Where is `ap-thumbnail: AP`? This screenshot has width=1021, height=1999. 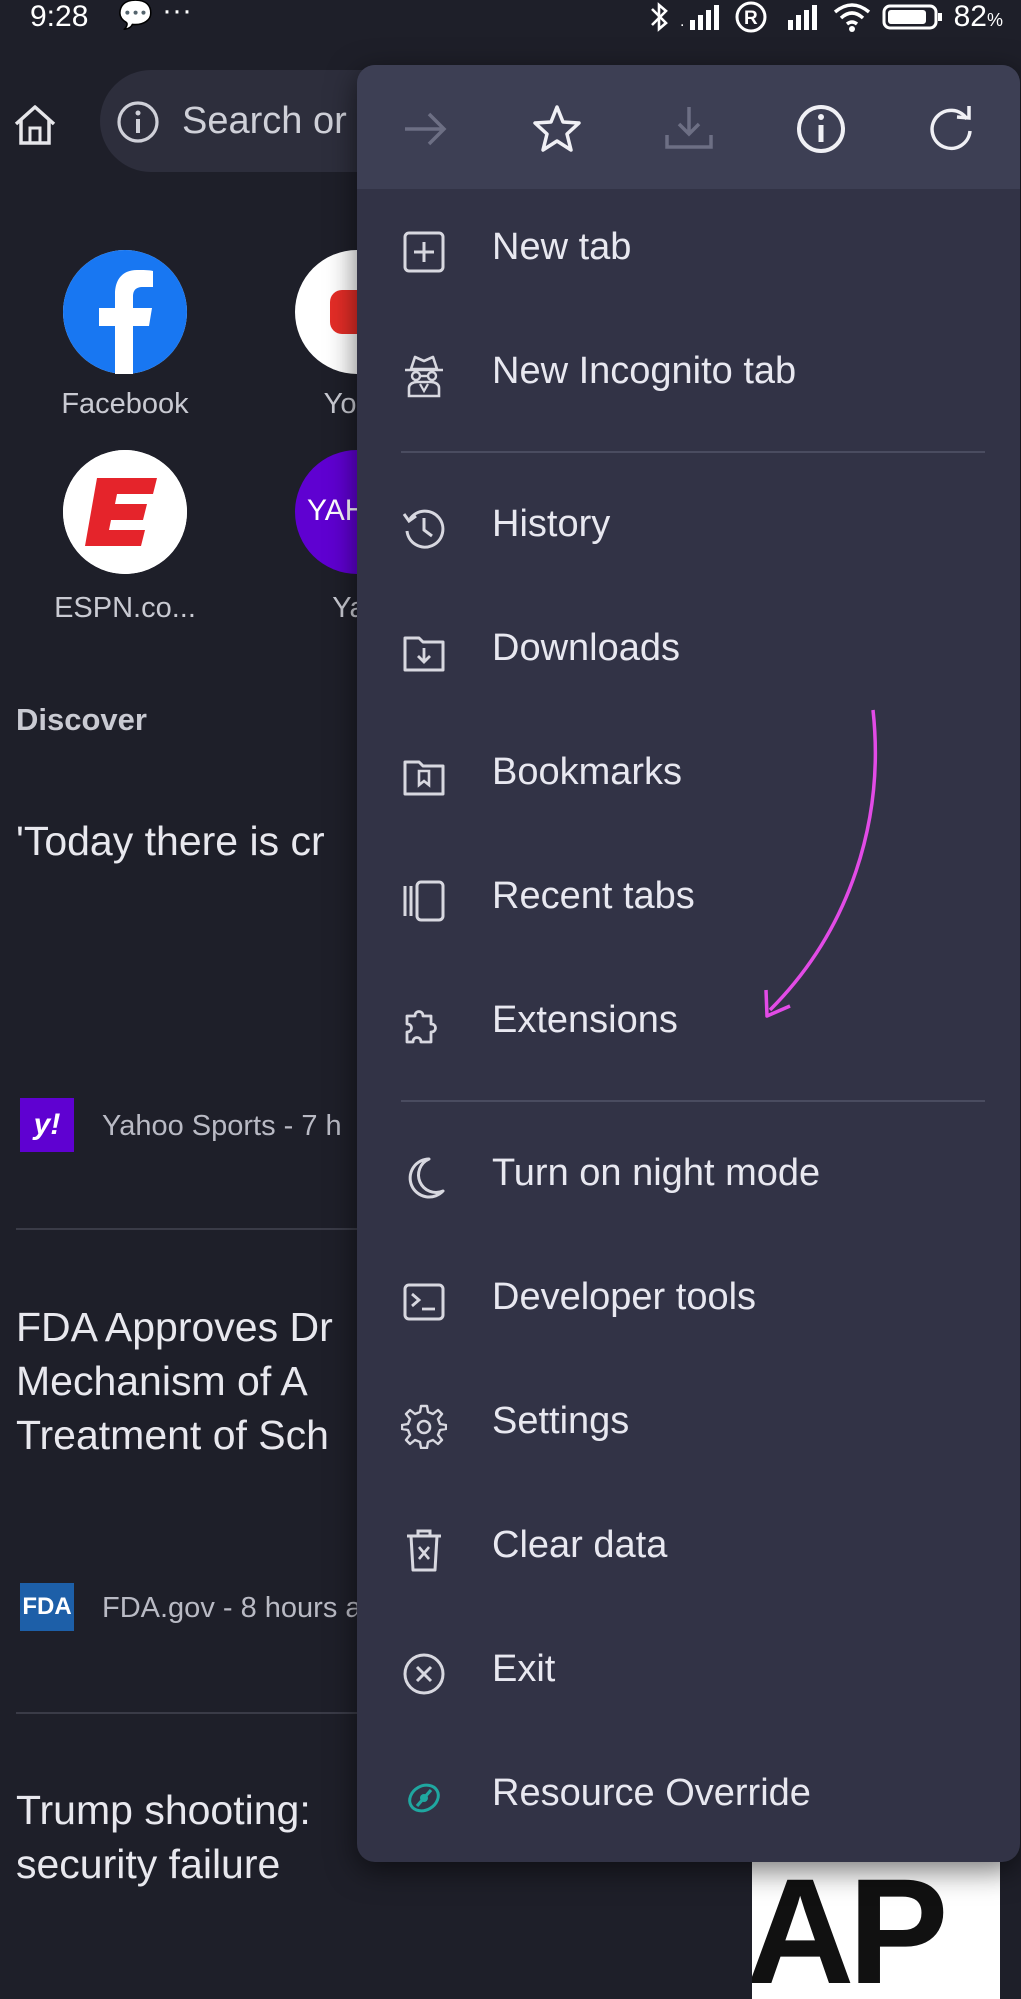
ap-thumbnail: AP is located at coordinates (876, 1927).